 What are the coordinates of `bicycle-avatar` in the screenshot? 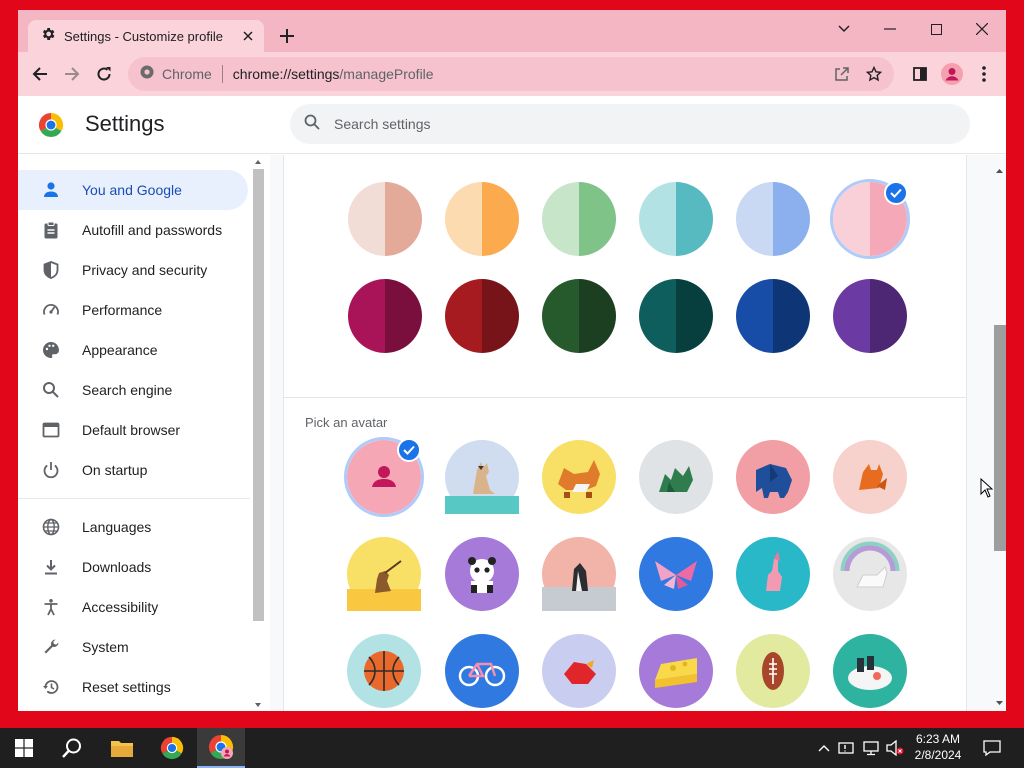 It's located at (482, 671).